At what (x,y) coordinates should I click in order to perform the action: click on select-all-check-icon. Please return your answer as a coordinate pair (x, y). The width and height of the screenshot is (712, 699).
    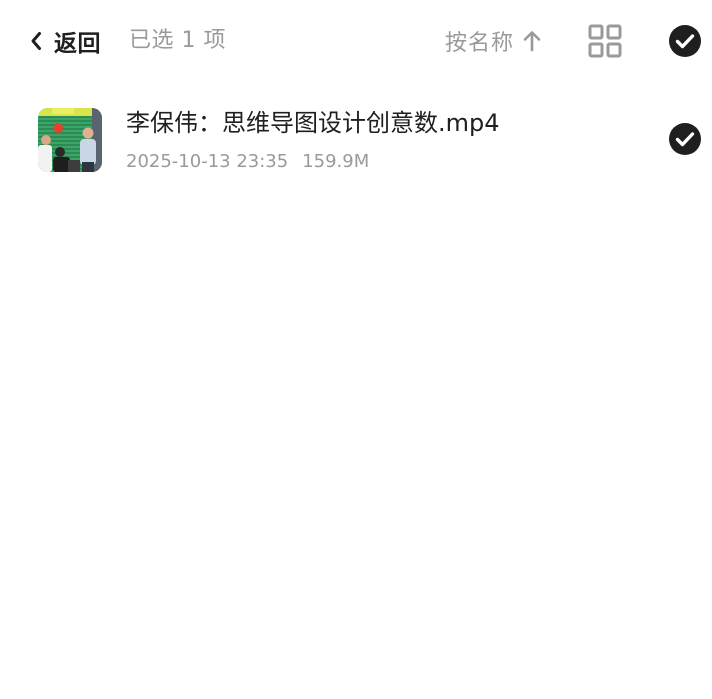
    Looking at the image, I should click on (685, 41).